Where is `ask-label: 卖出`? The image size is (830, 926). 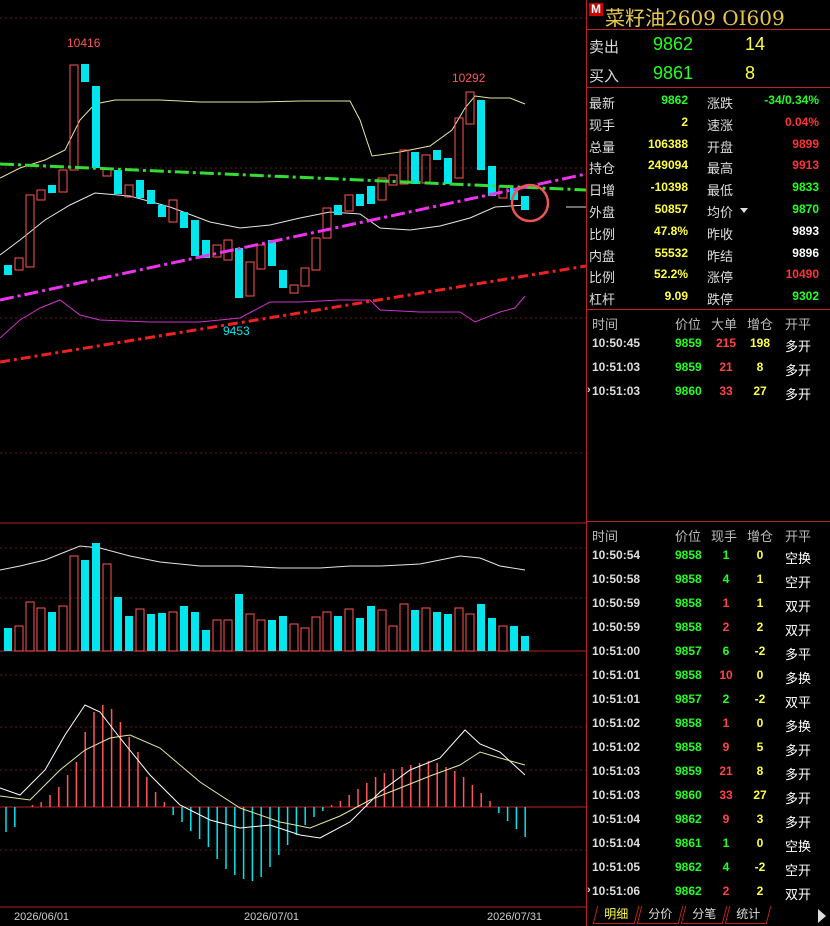
ask-label: 卖出 is located at coordinates (604, 47).